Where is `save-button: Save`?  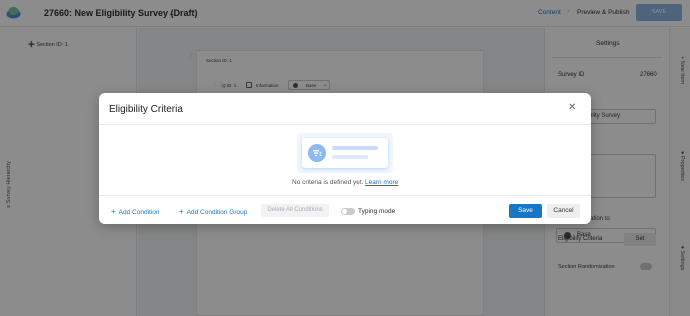
save-button: Save is located at coordinates (525, 211).